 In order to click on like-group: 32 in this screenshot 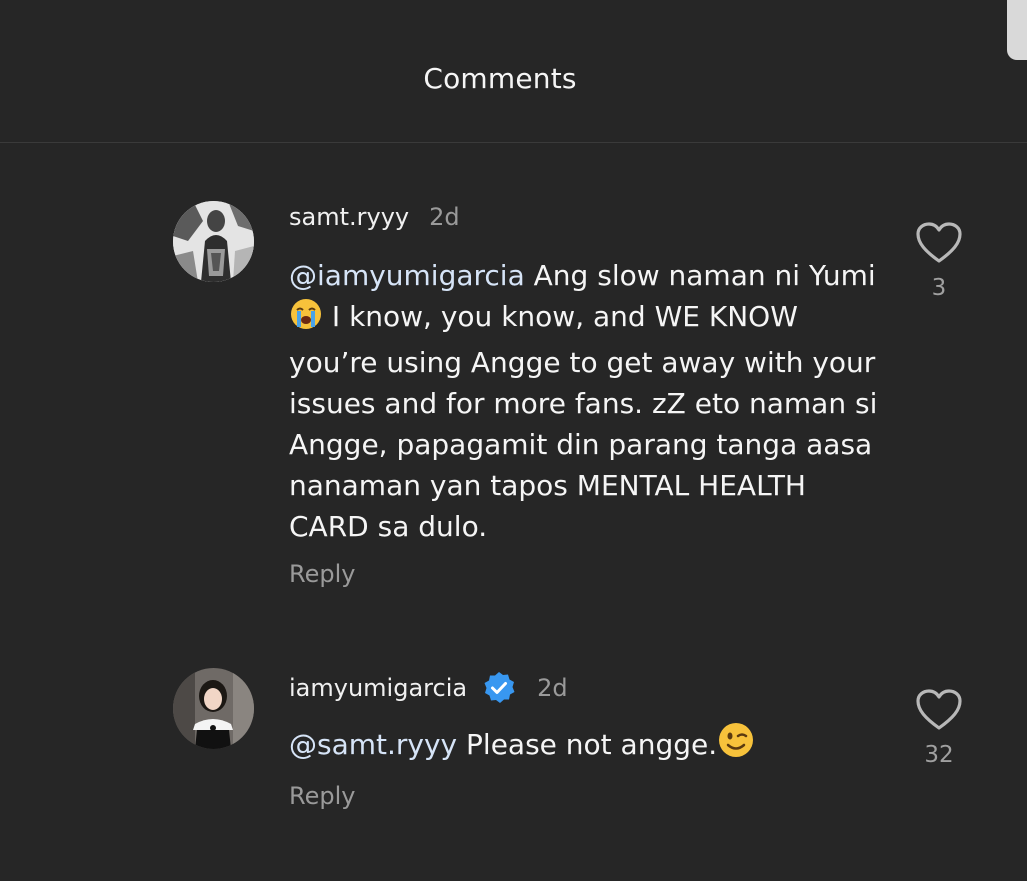, I will do `click(939, 728)`.